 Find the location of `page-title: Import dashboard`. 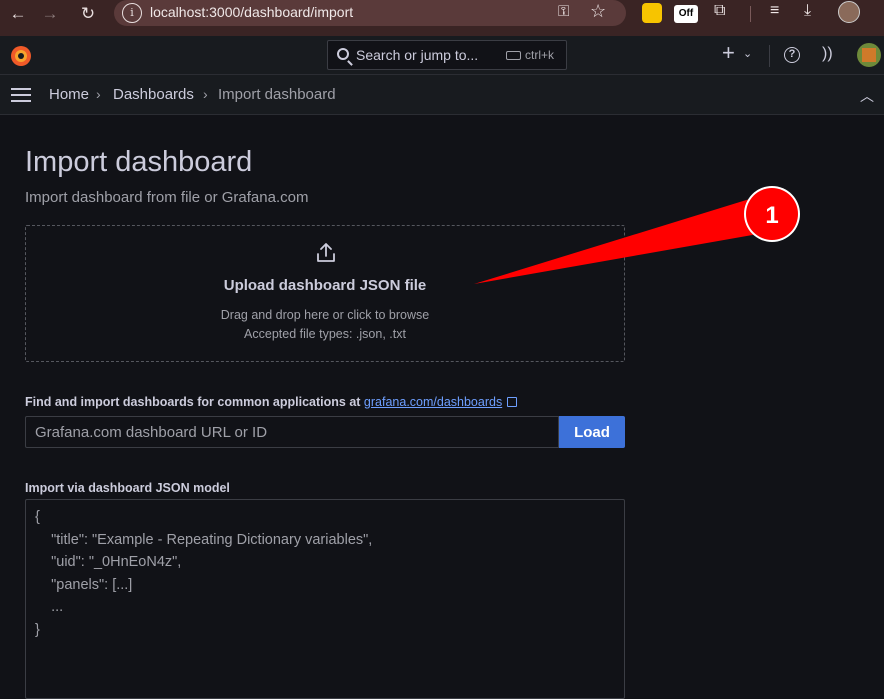

page-title: Import dashboard is located at coordinates (139, 162).